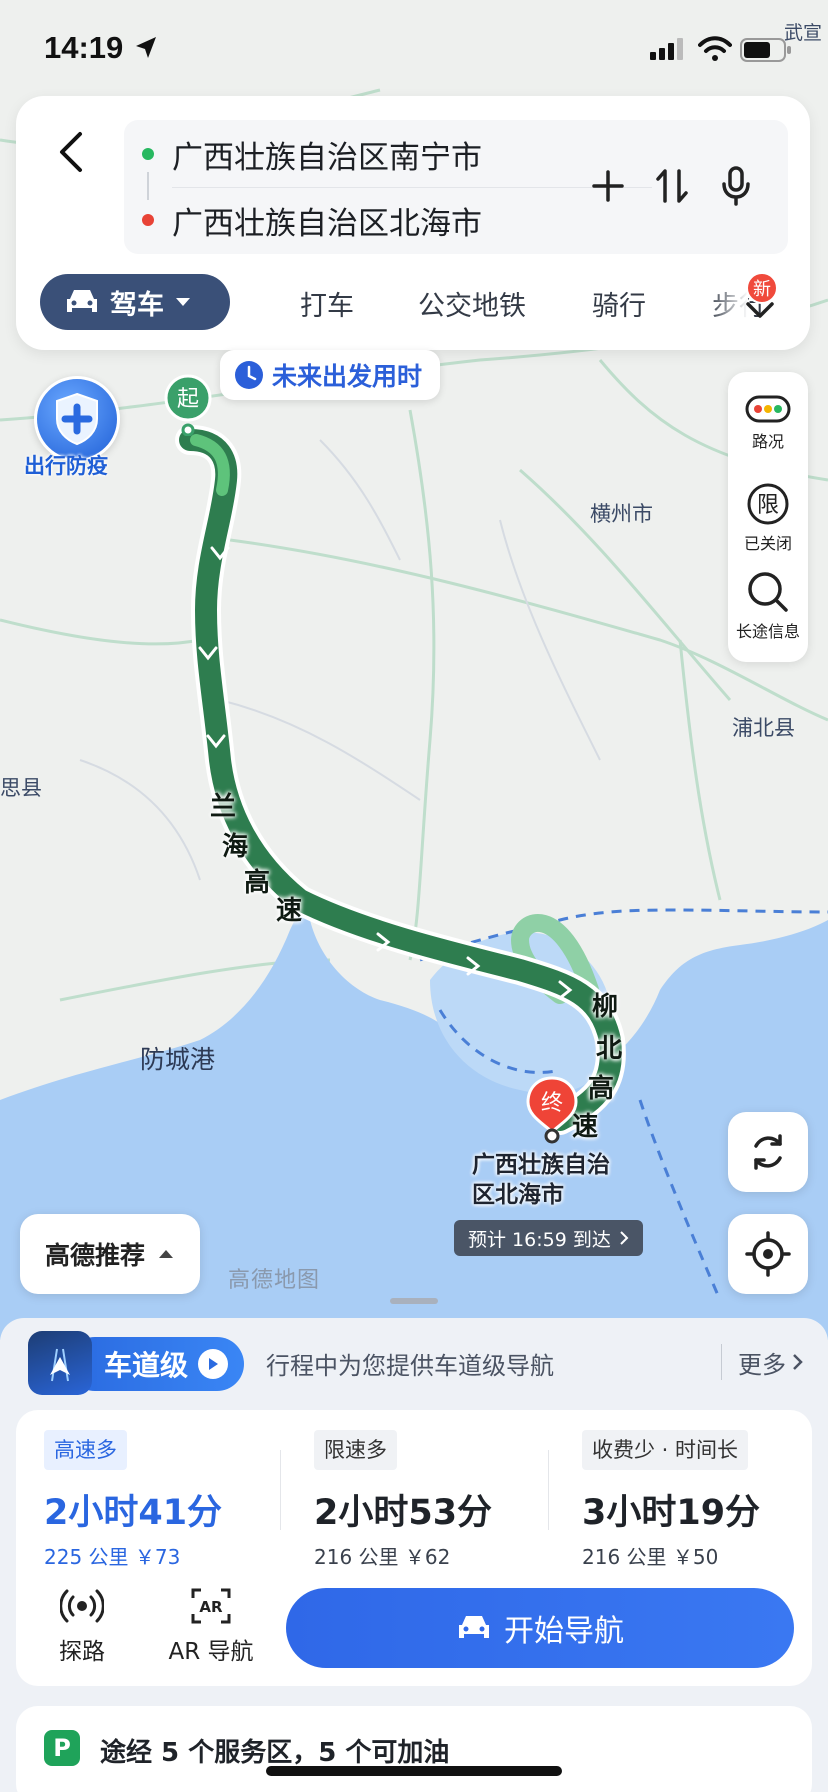 This screenshot has height=1792, width=828. Describe the element at coordinates (671, 1513) in the screenshot. I see `route-plan-duration: 3小时19分` at that location.